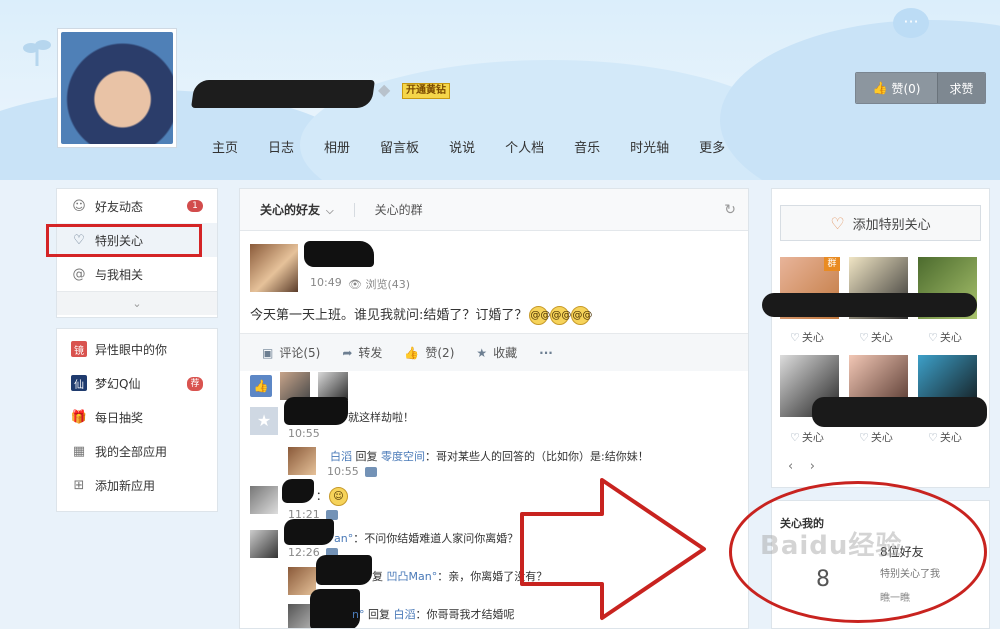 This screenshot has width=1000, height=629. Describe the element at coordinates (404, 614) in the screenshot. I see `reply-target: 白滔` at that location.